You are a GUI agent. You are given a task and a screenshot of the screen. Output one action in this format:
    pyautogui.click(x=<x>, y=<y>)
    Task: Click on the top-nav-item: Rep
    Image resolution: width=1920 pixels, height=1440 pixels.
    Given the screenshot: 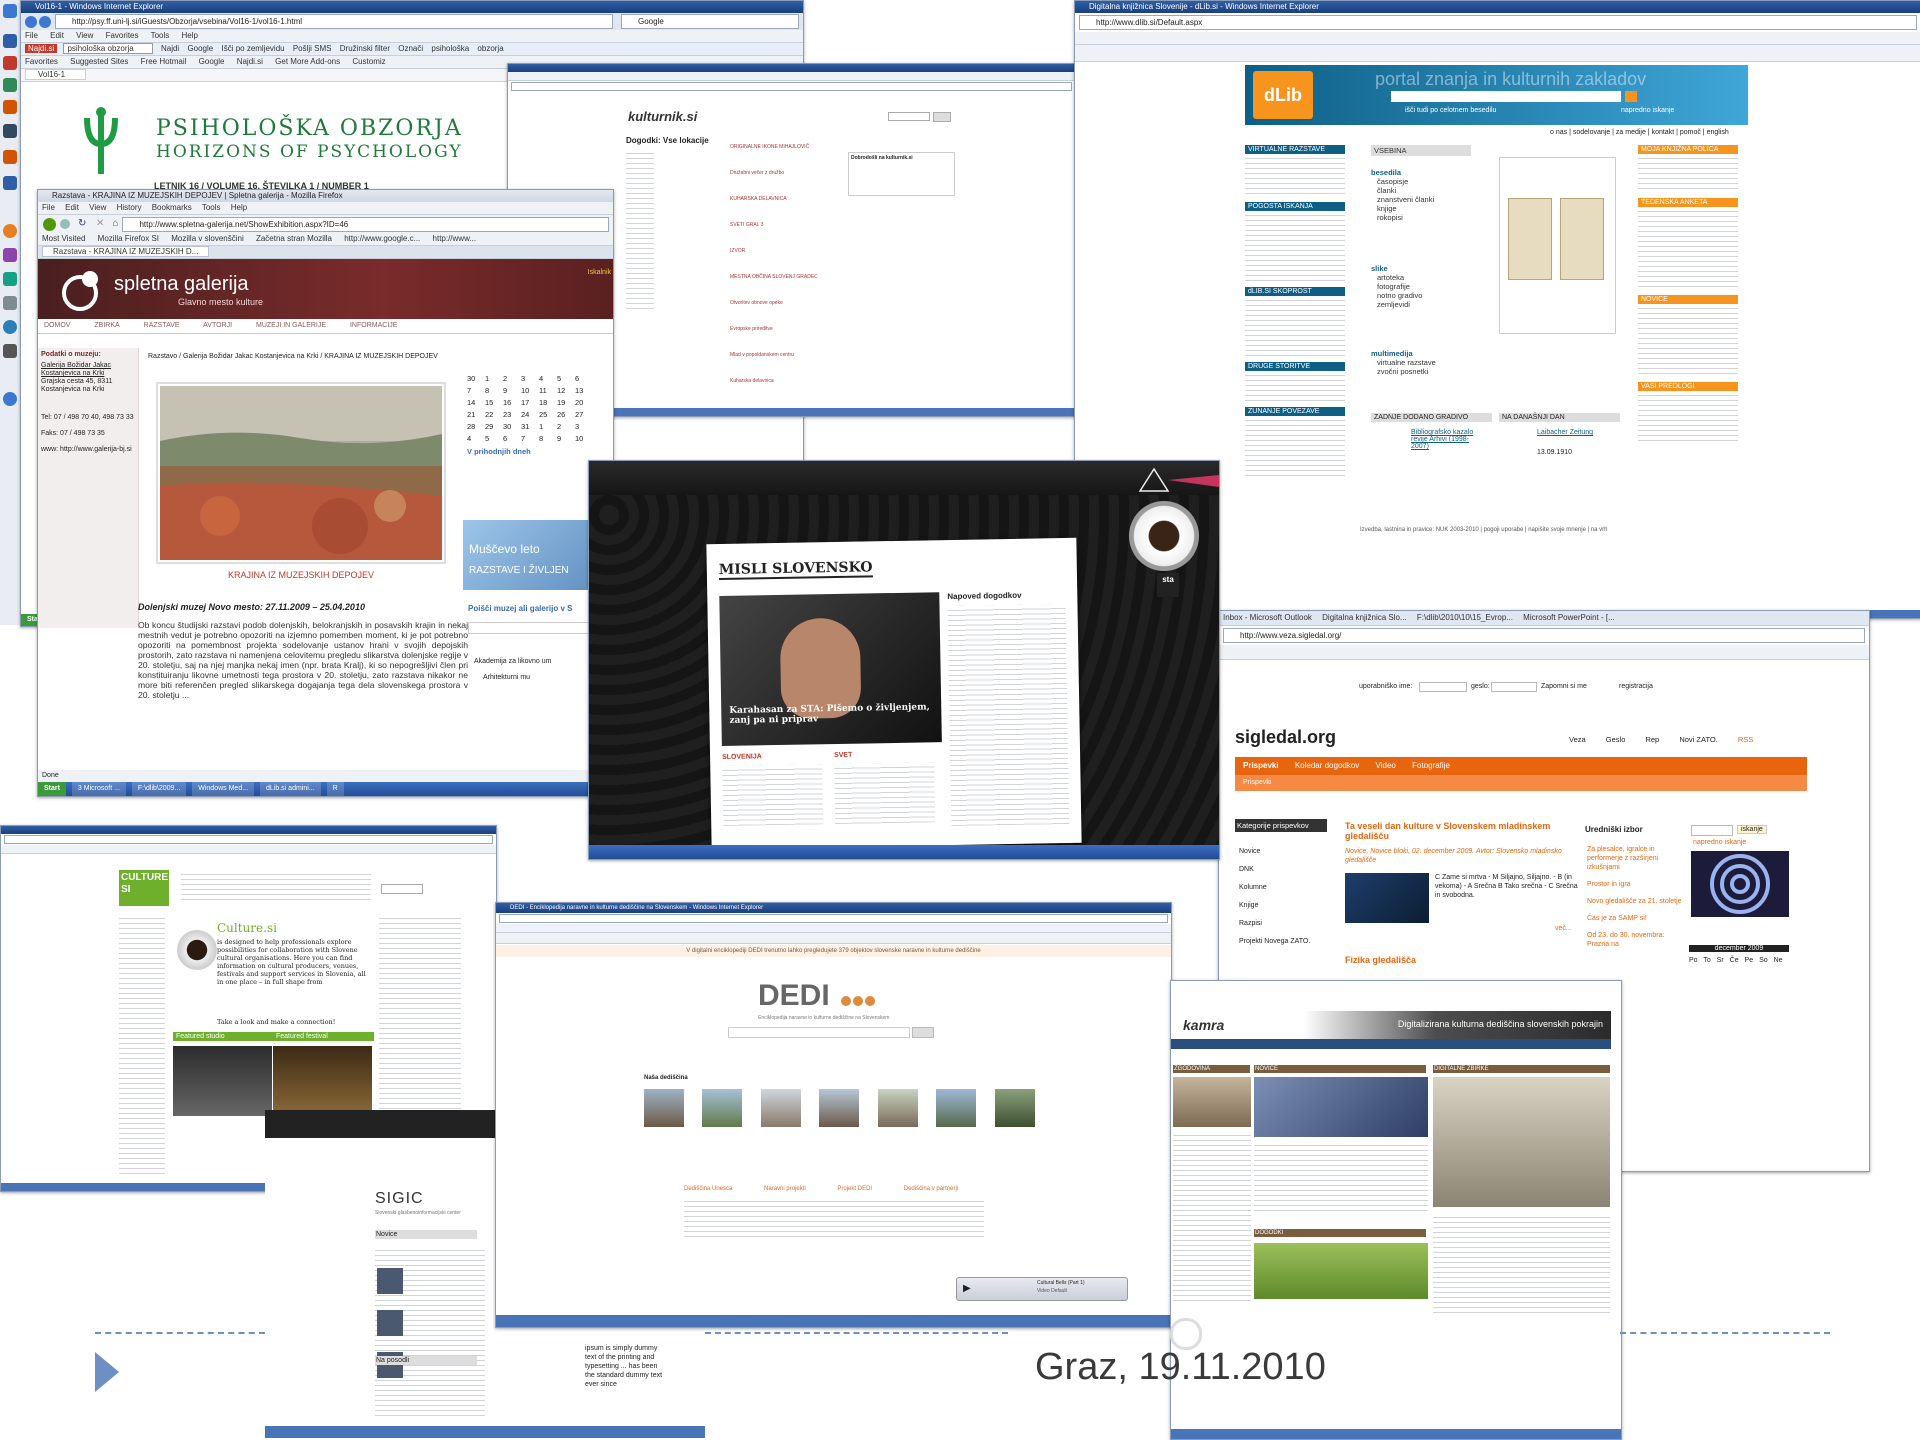 What is the action you would take?
    pyautogui.click(x=1652, y=739)
    